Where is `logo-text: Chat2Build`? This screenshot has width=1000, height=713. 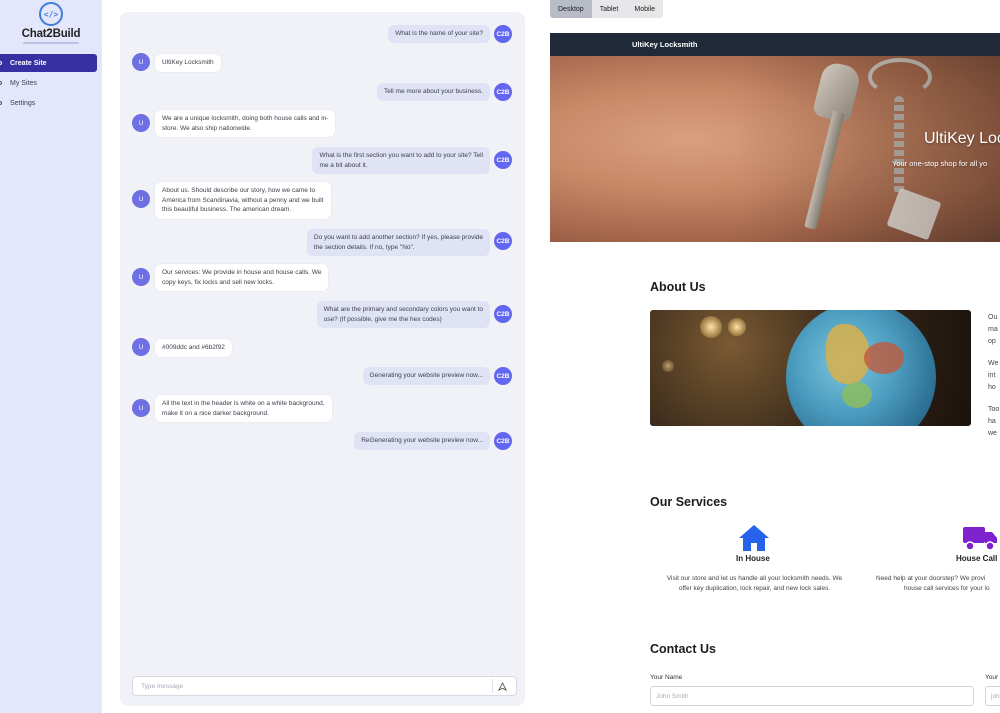 logo-text: Chat2Build is located at coordinates (51, 34).